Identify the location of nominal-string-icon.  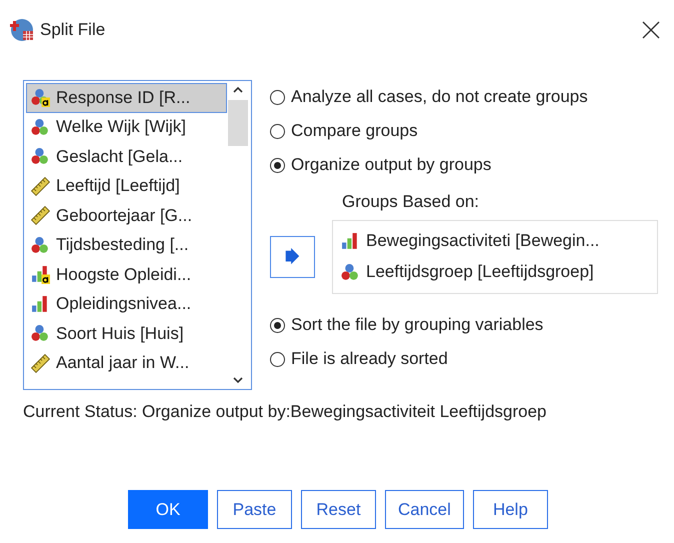
(40, 98).